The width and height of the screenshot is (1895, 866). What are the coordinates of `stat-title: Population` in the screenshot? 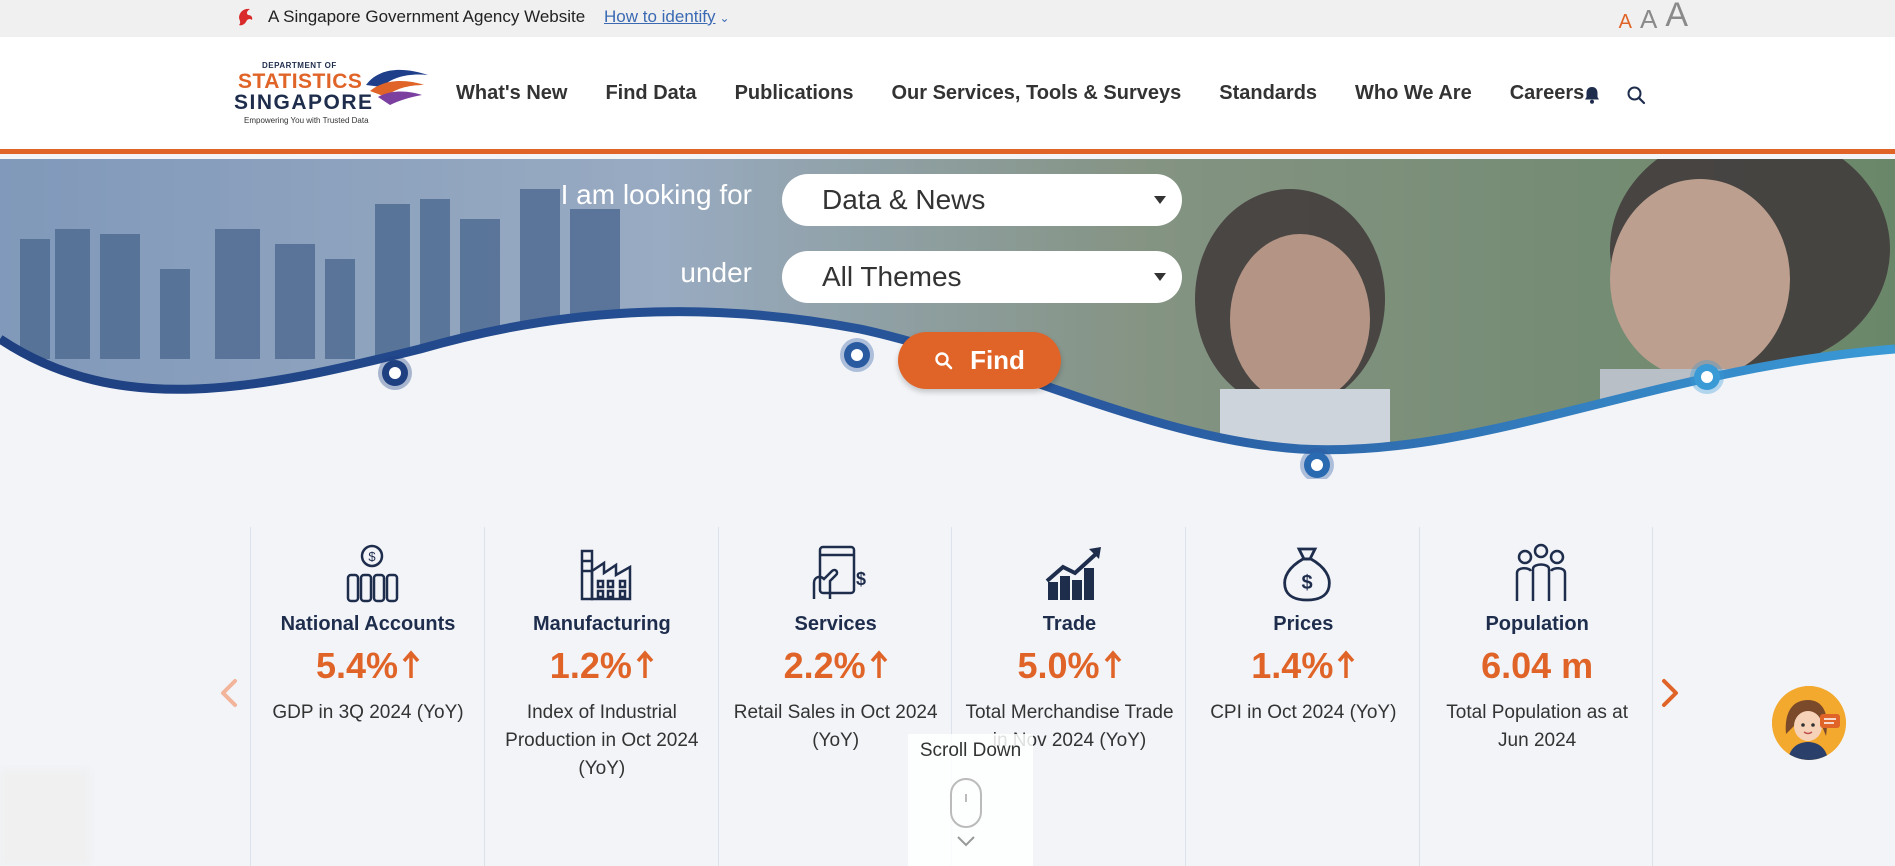 It's located at (1537, 624).